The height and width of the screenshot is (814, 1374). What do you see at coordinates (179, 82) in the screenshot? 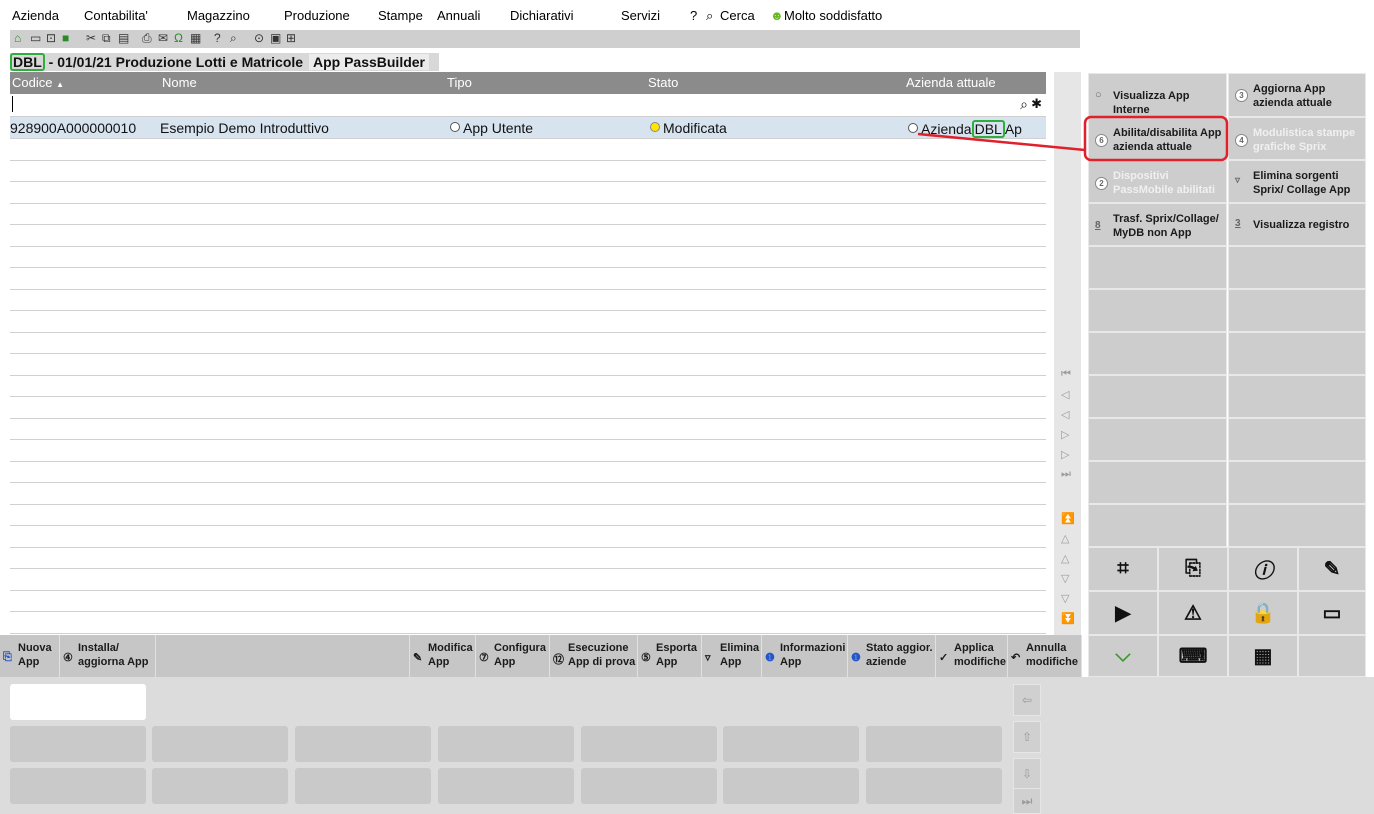
I see `column-nome: Nome` at bounding box center [179, 82].